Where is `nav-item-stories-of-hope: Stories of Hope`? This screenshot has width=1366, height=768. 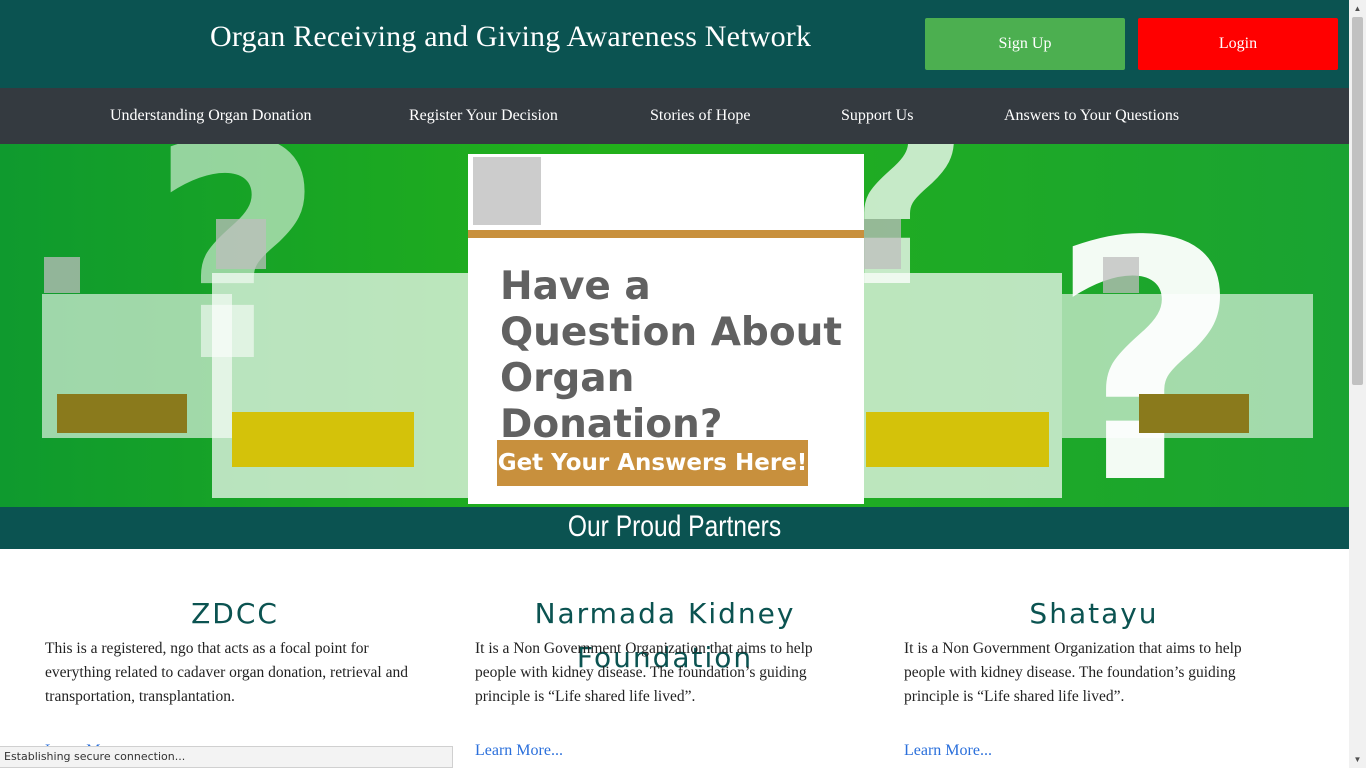
nav-item-stories-of-hope: Stories of Hope is located at coordinates (700, 116).